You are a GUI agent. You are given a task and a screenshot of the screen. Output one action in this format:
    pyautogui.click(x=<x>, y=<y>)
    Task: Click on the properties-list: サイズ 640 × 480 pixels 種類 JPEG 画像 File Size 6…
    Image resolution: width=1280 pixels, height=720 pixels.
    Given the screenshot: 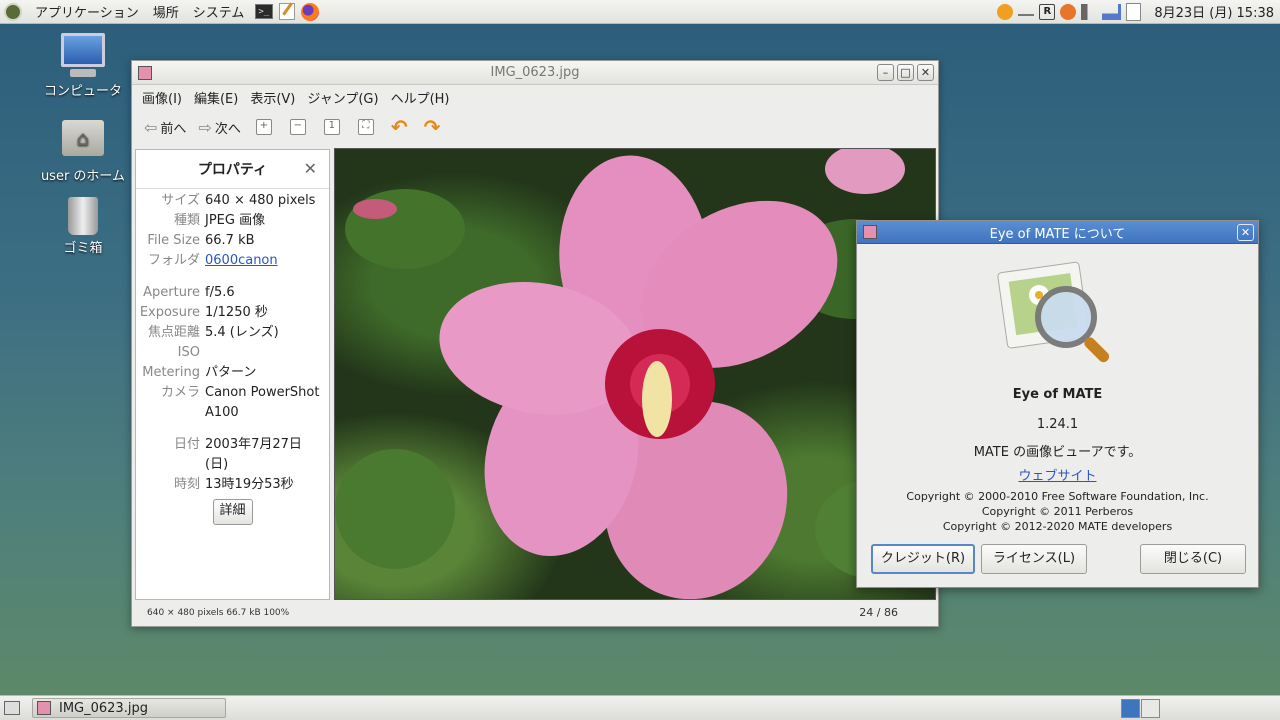 What is the action you would take?
    pyautogui.click(x=232, y=357)
    